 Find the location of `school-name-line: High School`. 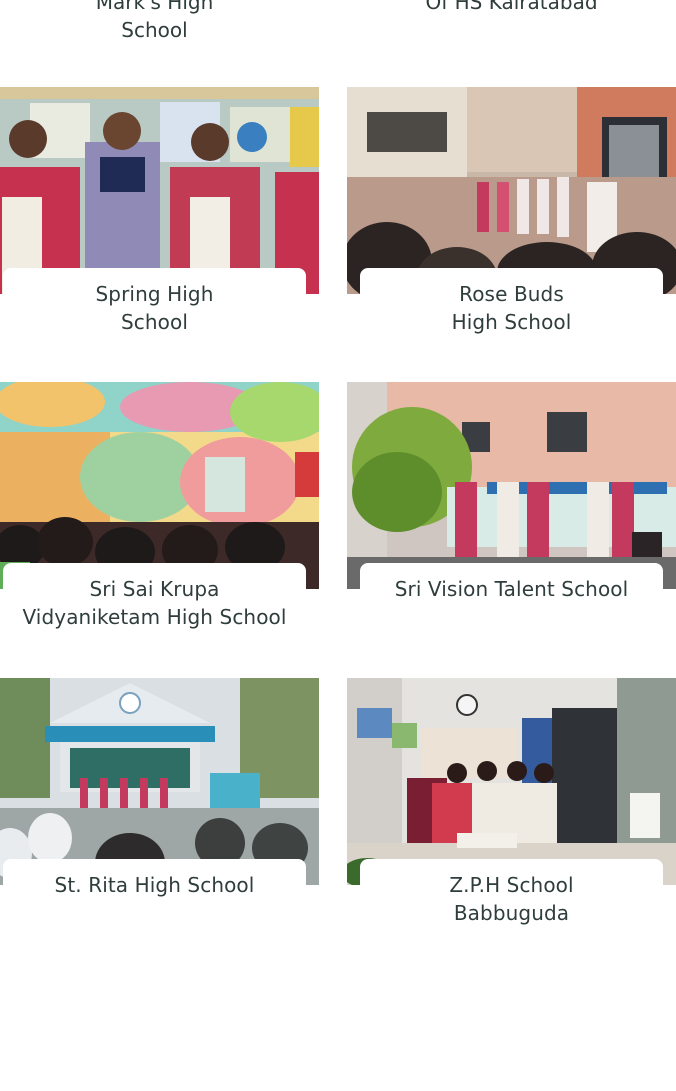

school-name-line: High School is located at coordinates (511, 322).